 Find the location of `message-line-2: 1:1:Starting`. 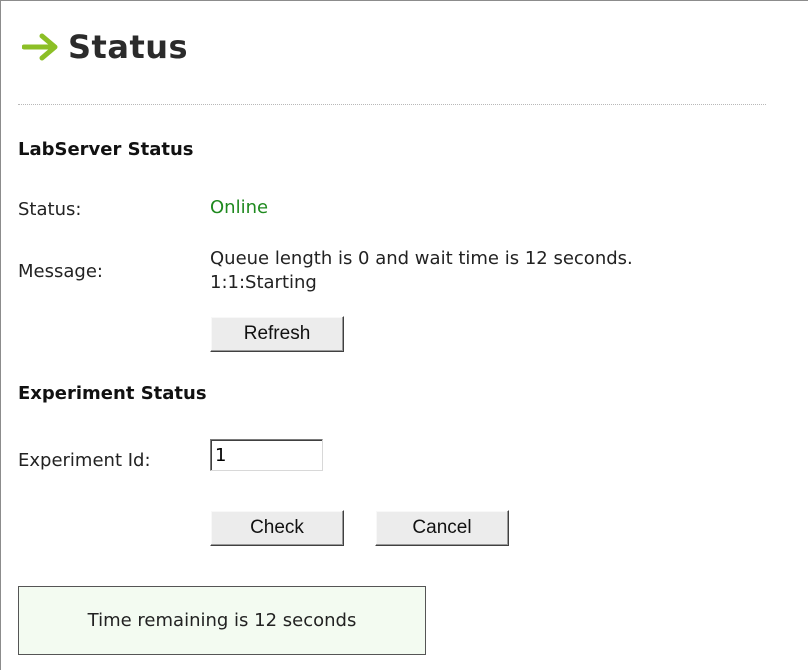

message-line-2: 1:1:Starting is located at coordinates (263, 282).